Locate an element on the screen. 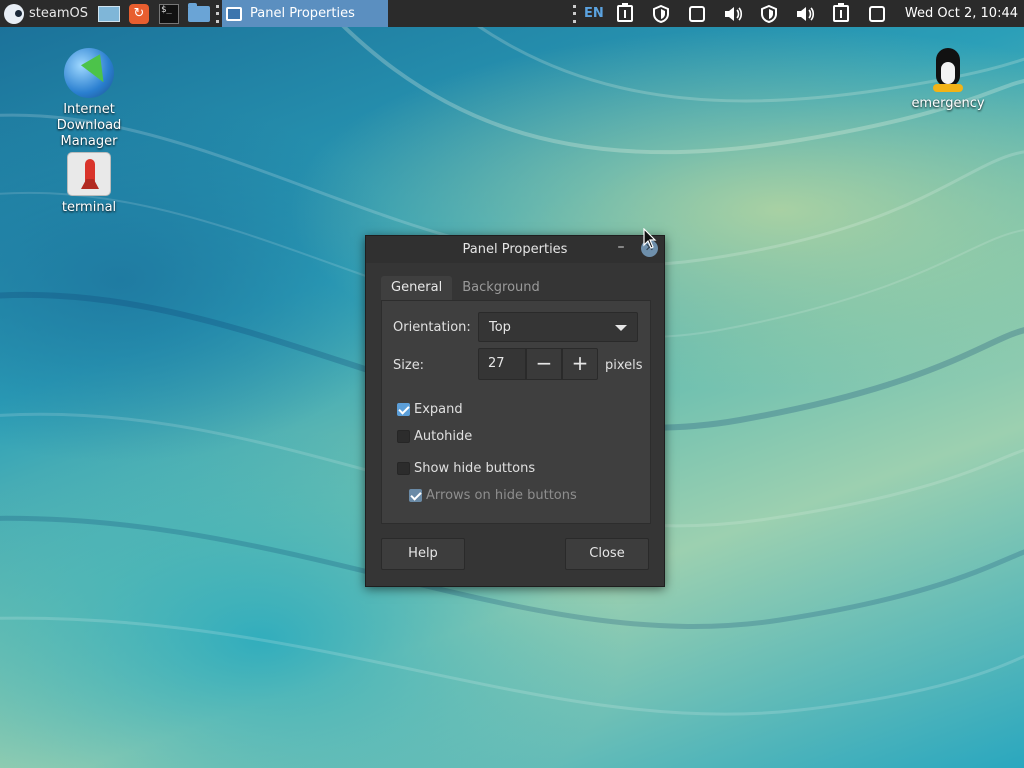 The width and height of the screenshot is (1024, 768). desktop-icon-emergency: emergency is located at coordinates (948, 80).